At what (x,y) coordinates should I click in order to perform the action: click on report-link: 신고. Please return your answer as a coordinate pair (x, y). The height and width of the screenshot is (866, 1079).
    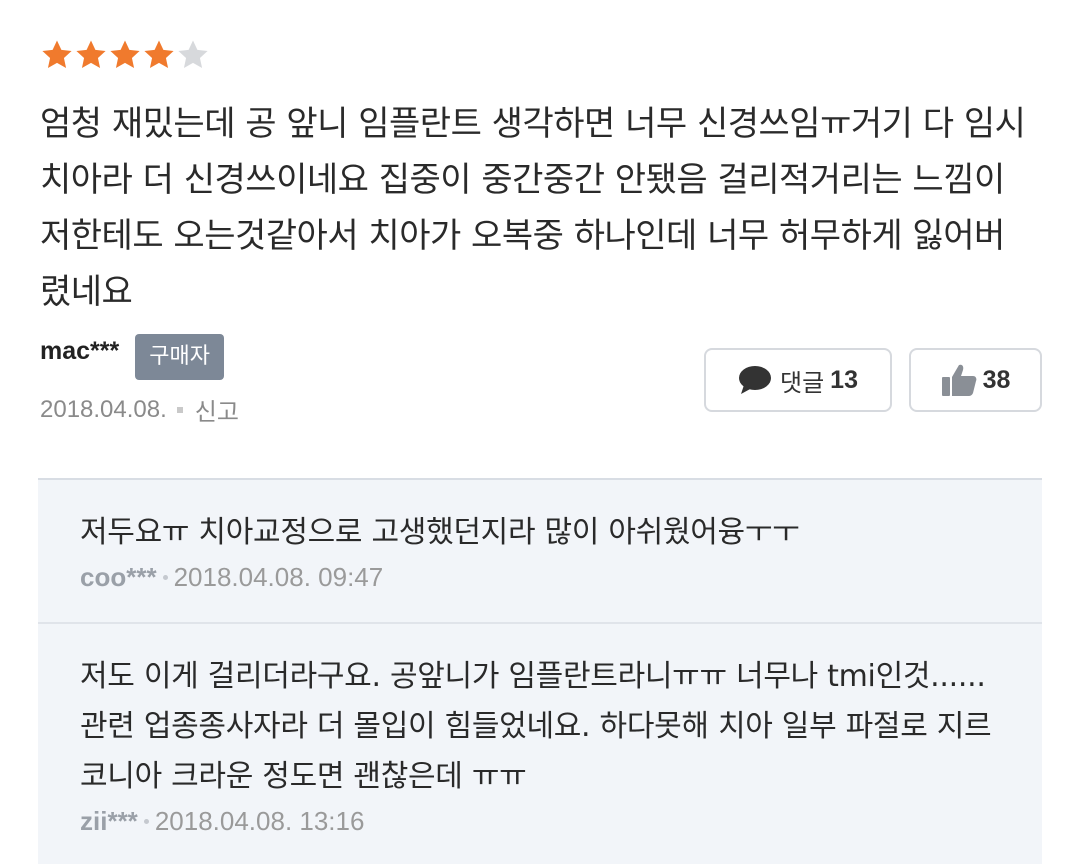
    Looking at the image, I should click on (217, 409).